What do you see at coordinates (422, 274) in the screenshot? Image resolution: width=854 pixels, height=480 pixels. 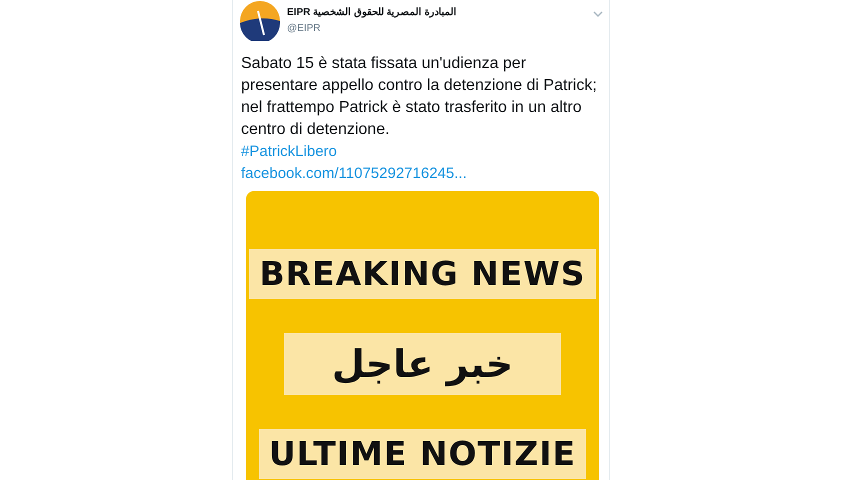 I see `headline: BREAKING NEWS` at bounding box center [422, 274].